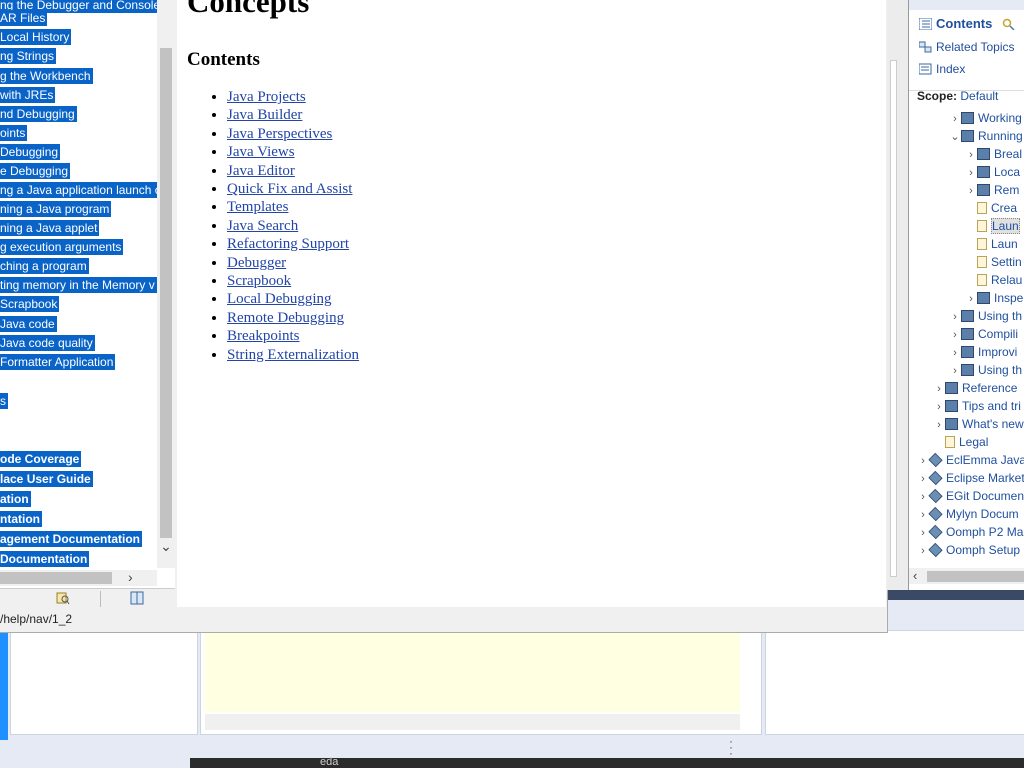 The image size is (1024, 768). I want to click on tree-node: › Working, so click(985, 118).